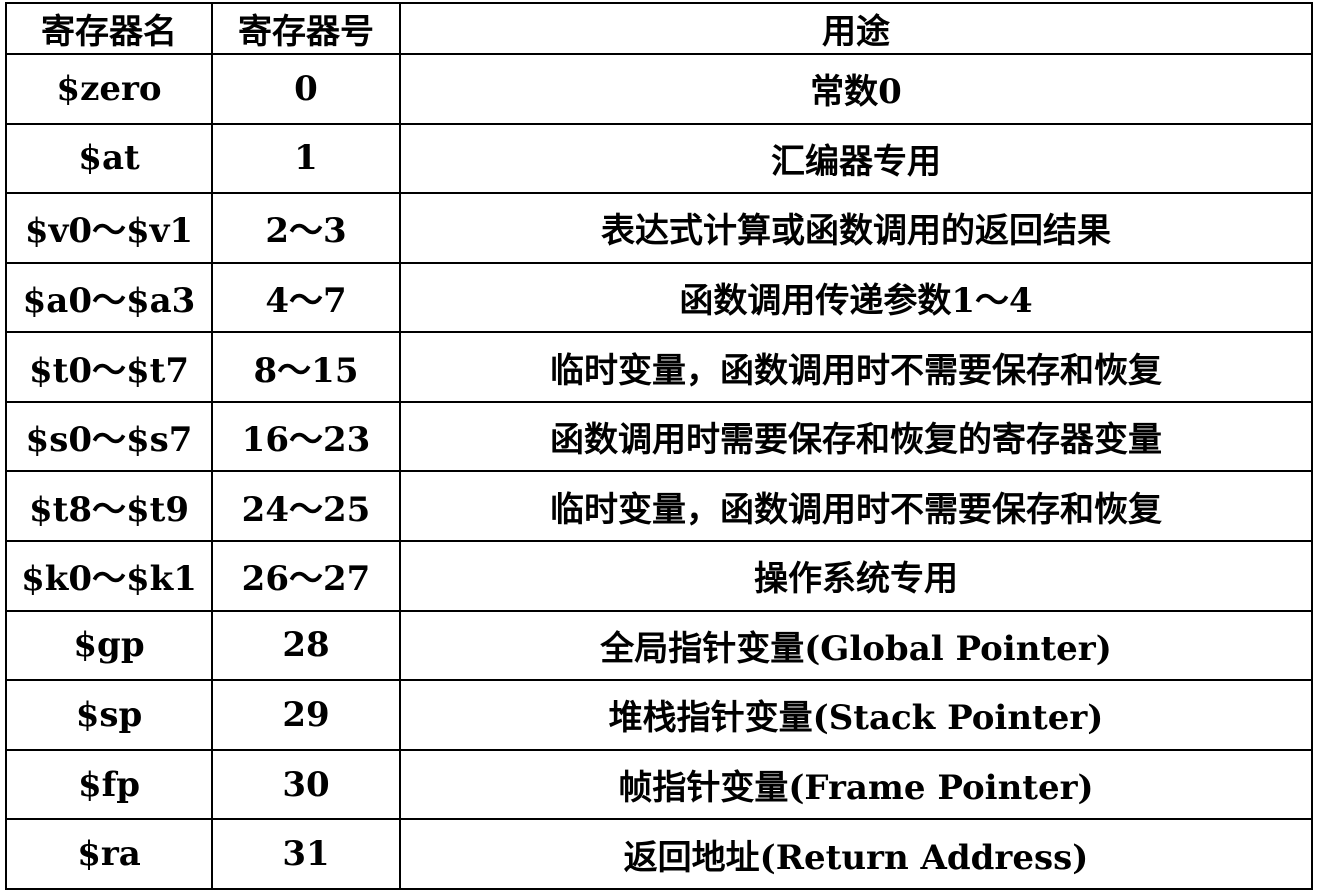 Image resolution: width=1320 pixels, height=896 pixels. What do you see at coordinates (856, 576) in the screenshot?
I see `usage-cell: 操作系统专用` at bounding box center [856, 576].